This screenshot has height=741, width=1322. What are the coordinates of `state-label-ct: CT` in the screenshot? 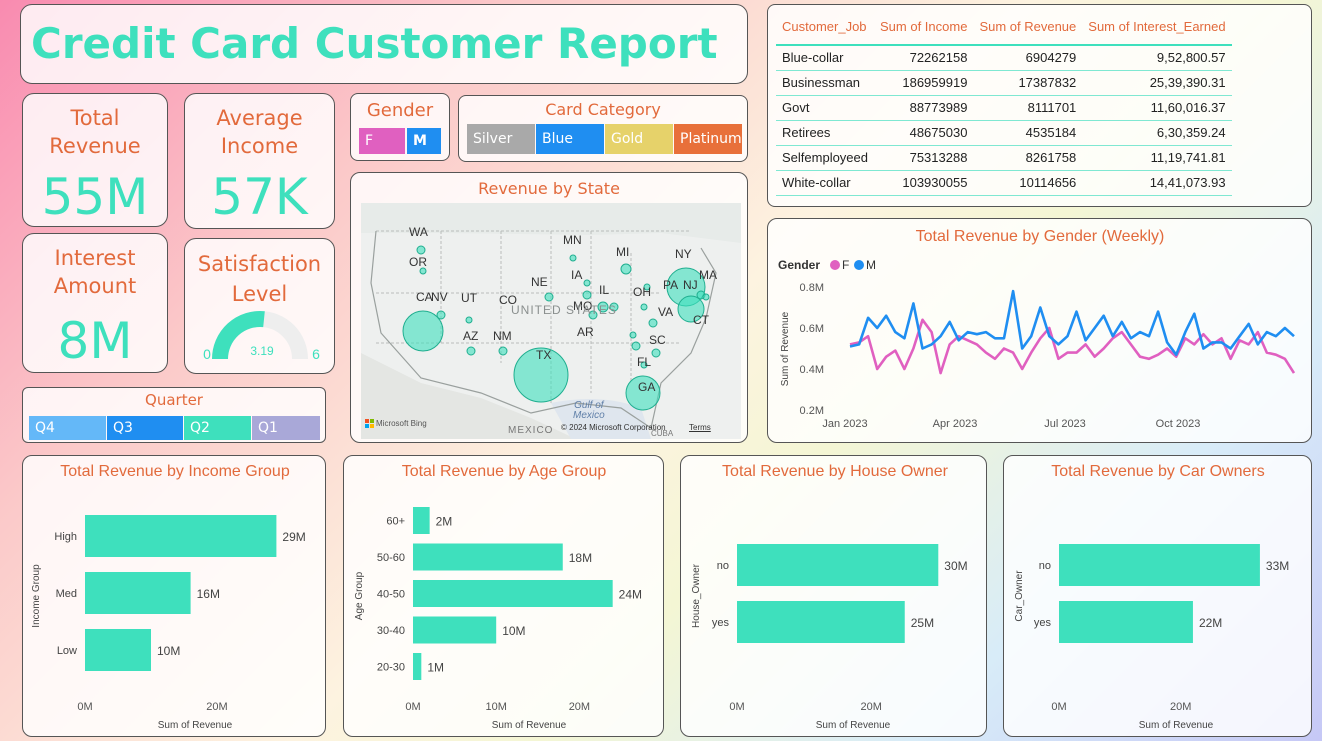 It's located at (701, 320).